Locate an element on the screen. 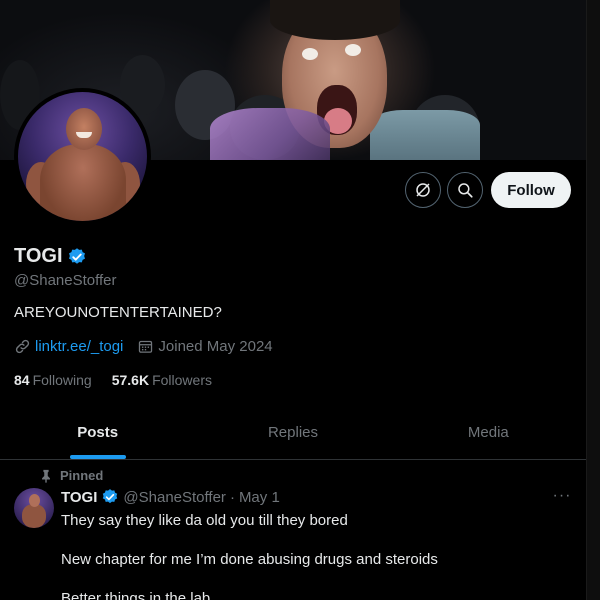 This screenshot has width=600, height=600. followers-stat: 57.6K Followers is located at coordinates (162, 380).